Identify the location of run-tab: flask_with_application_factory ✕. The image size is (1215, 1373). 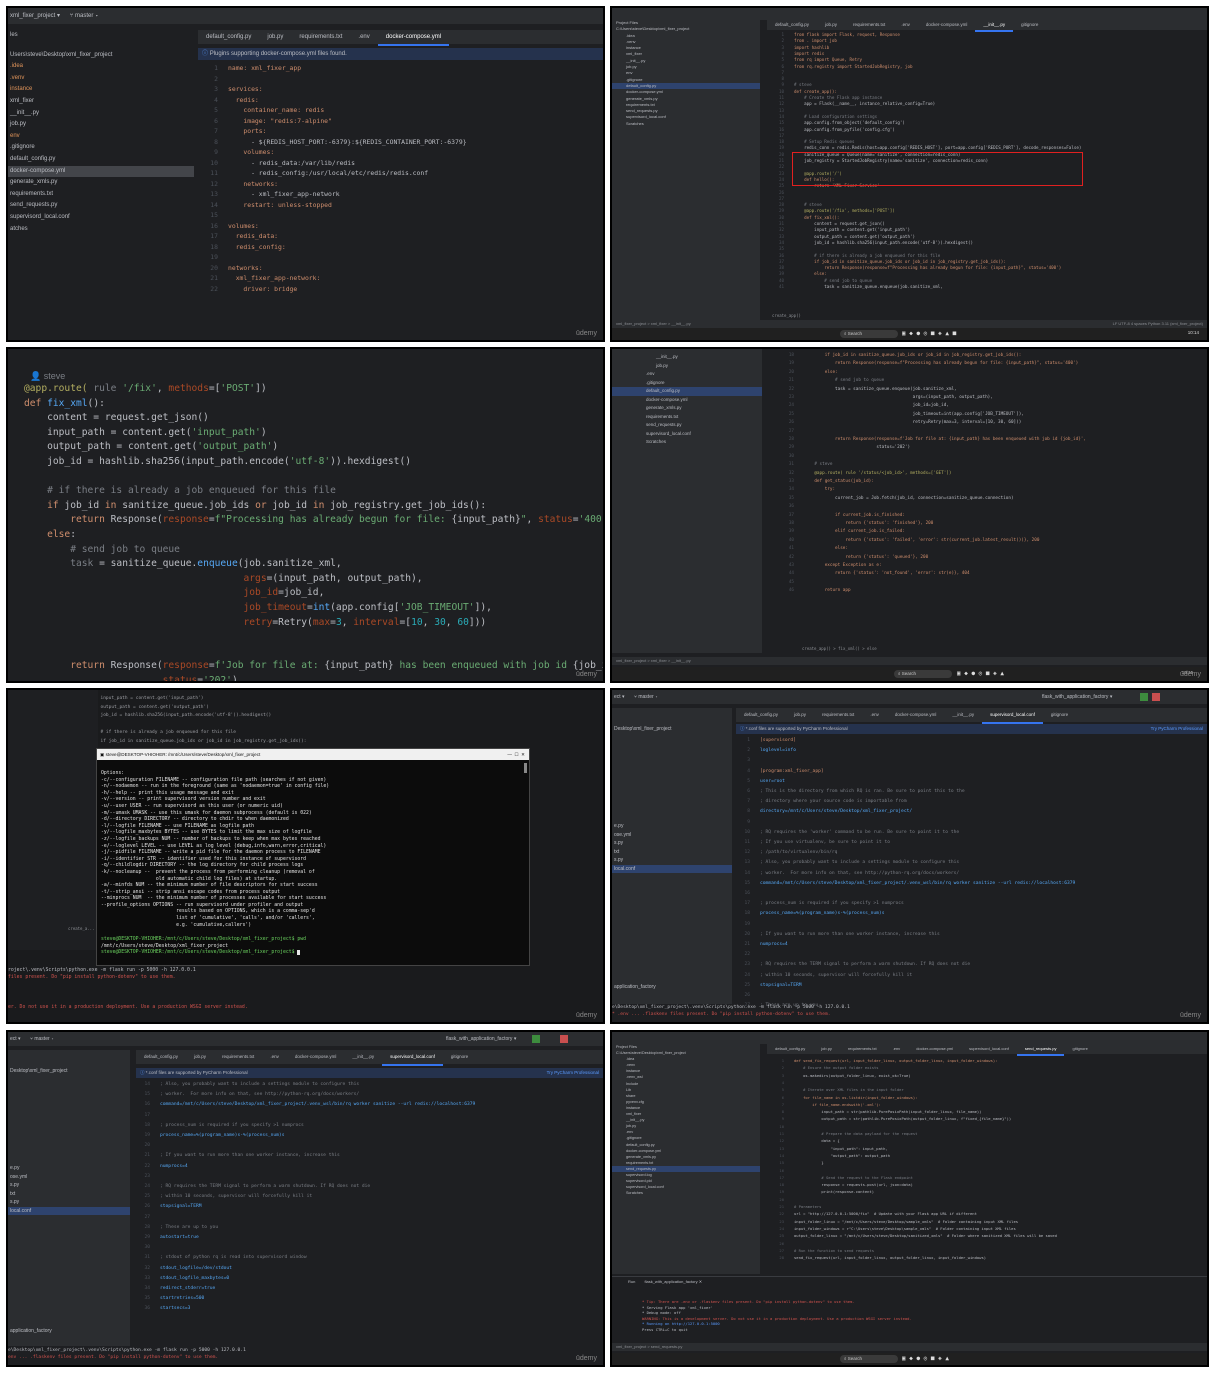
(673, 1281).